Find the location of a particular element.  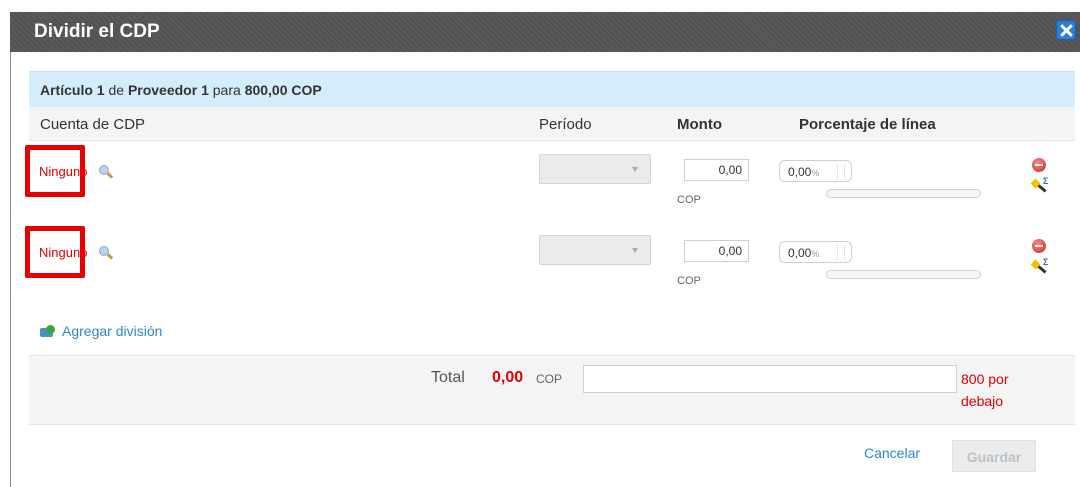

add-split-link: Agregar división is located at coordinates (112, 331).